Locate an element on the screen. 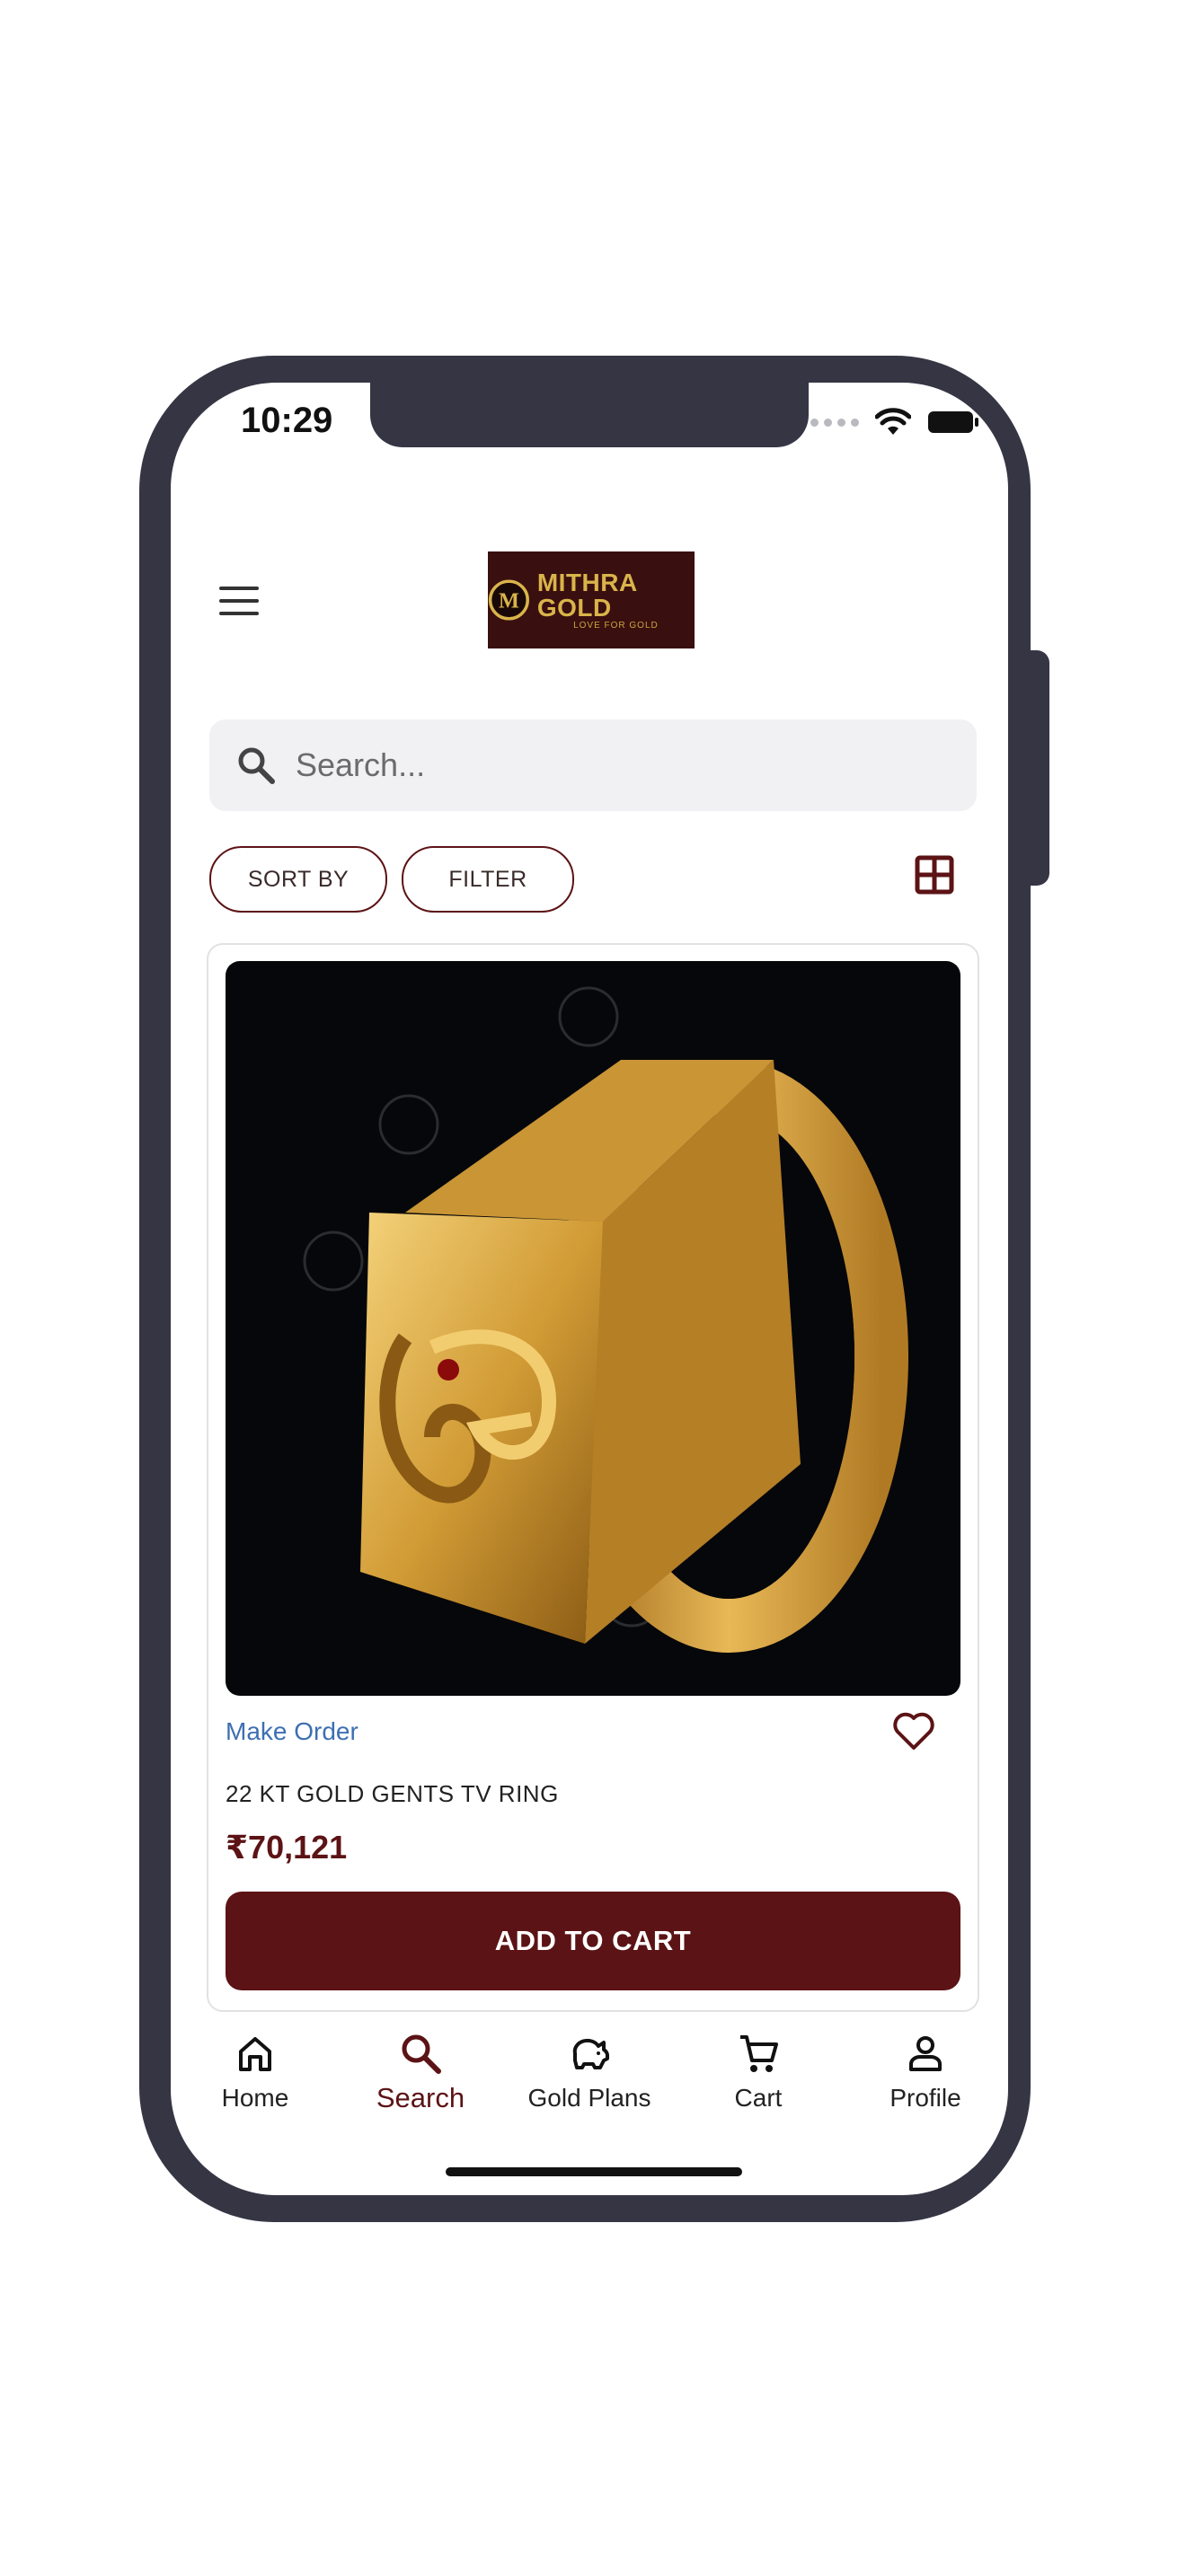 The image size is (1186, 2576). logo-emblem-icon: M is located at coordinates (508, 600).